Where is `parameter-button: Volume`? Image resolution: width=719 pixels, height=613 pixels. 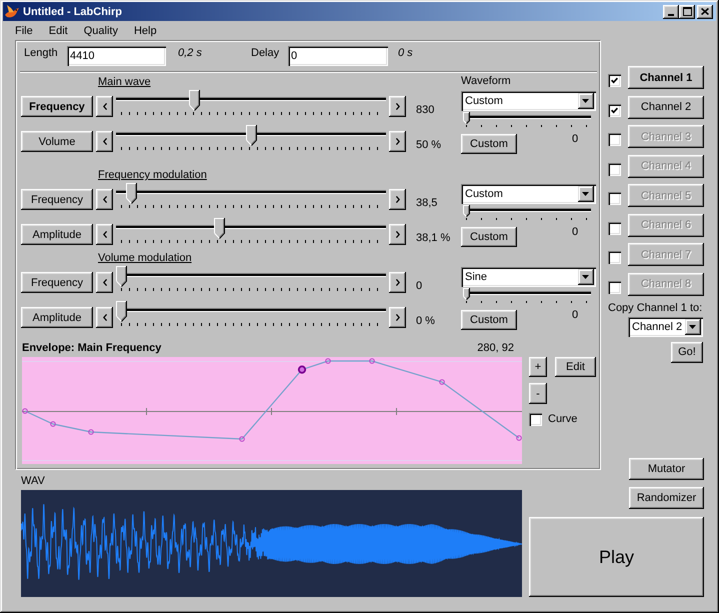
parameter-button: Volume is located at coordinates (57, 141).